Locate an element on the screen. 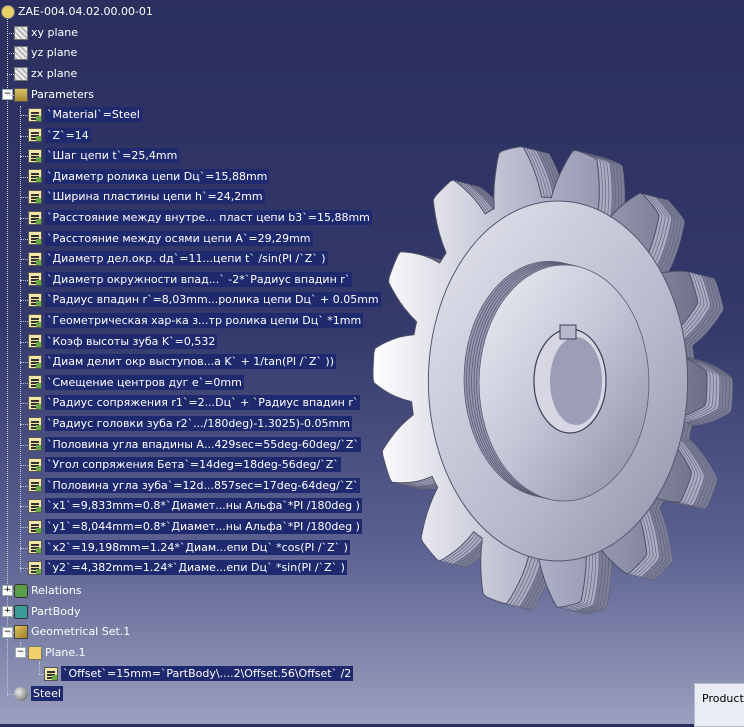  tree-item-parameters: Parameters is located at coordinates (54, 94).